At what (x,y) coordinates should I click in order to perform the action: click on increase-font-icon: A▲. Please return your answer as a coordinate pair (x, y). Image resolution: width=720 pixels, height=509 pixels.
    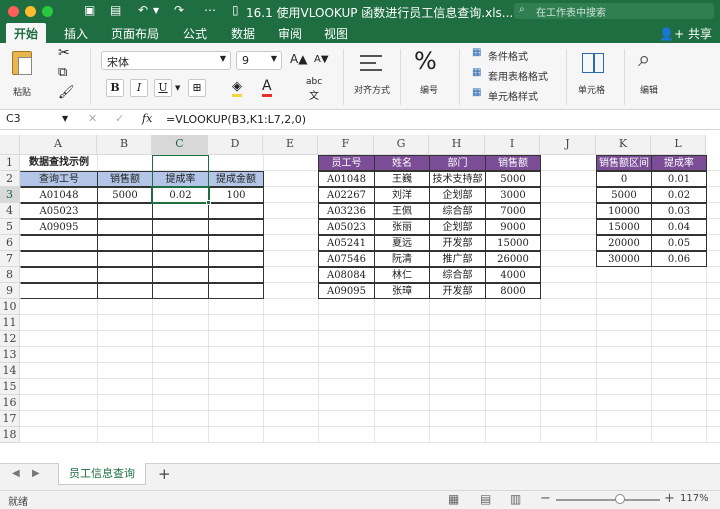
    Looking at the image, I should click on (298, 59).